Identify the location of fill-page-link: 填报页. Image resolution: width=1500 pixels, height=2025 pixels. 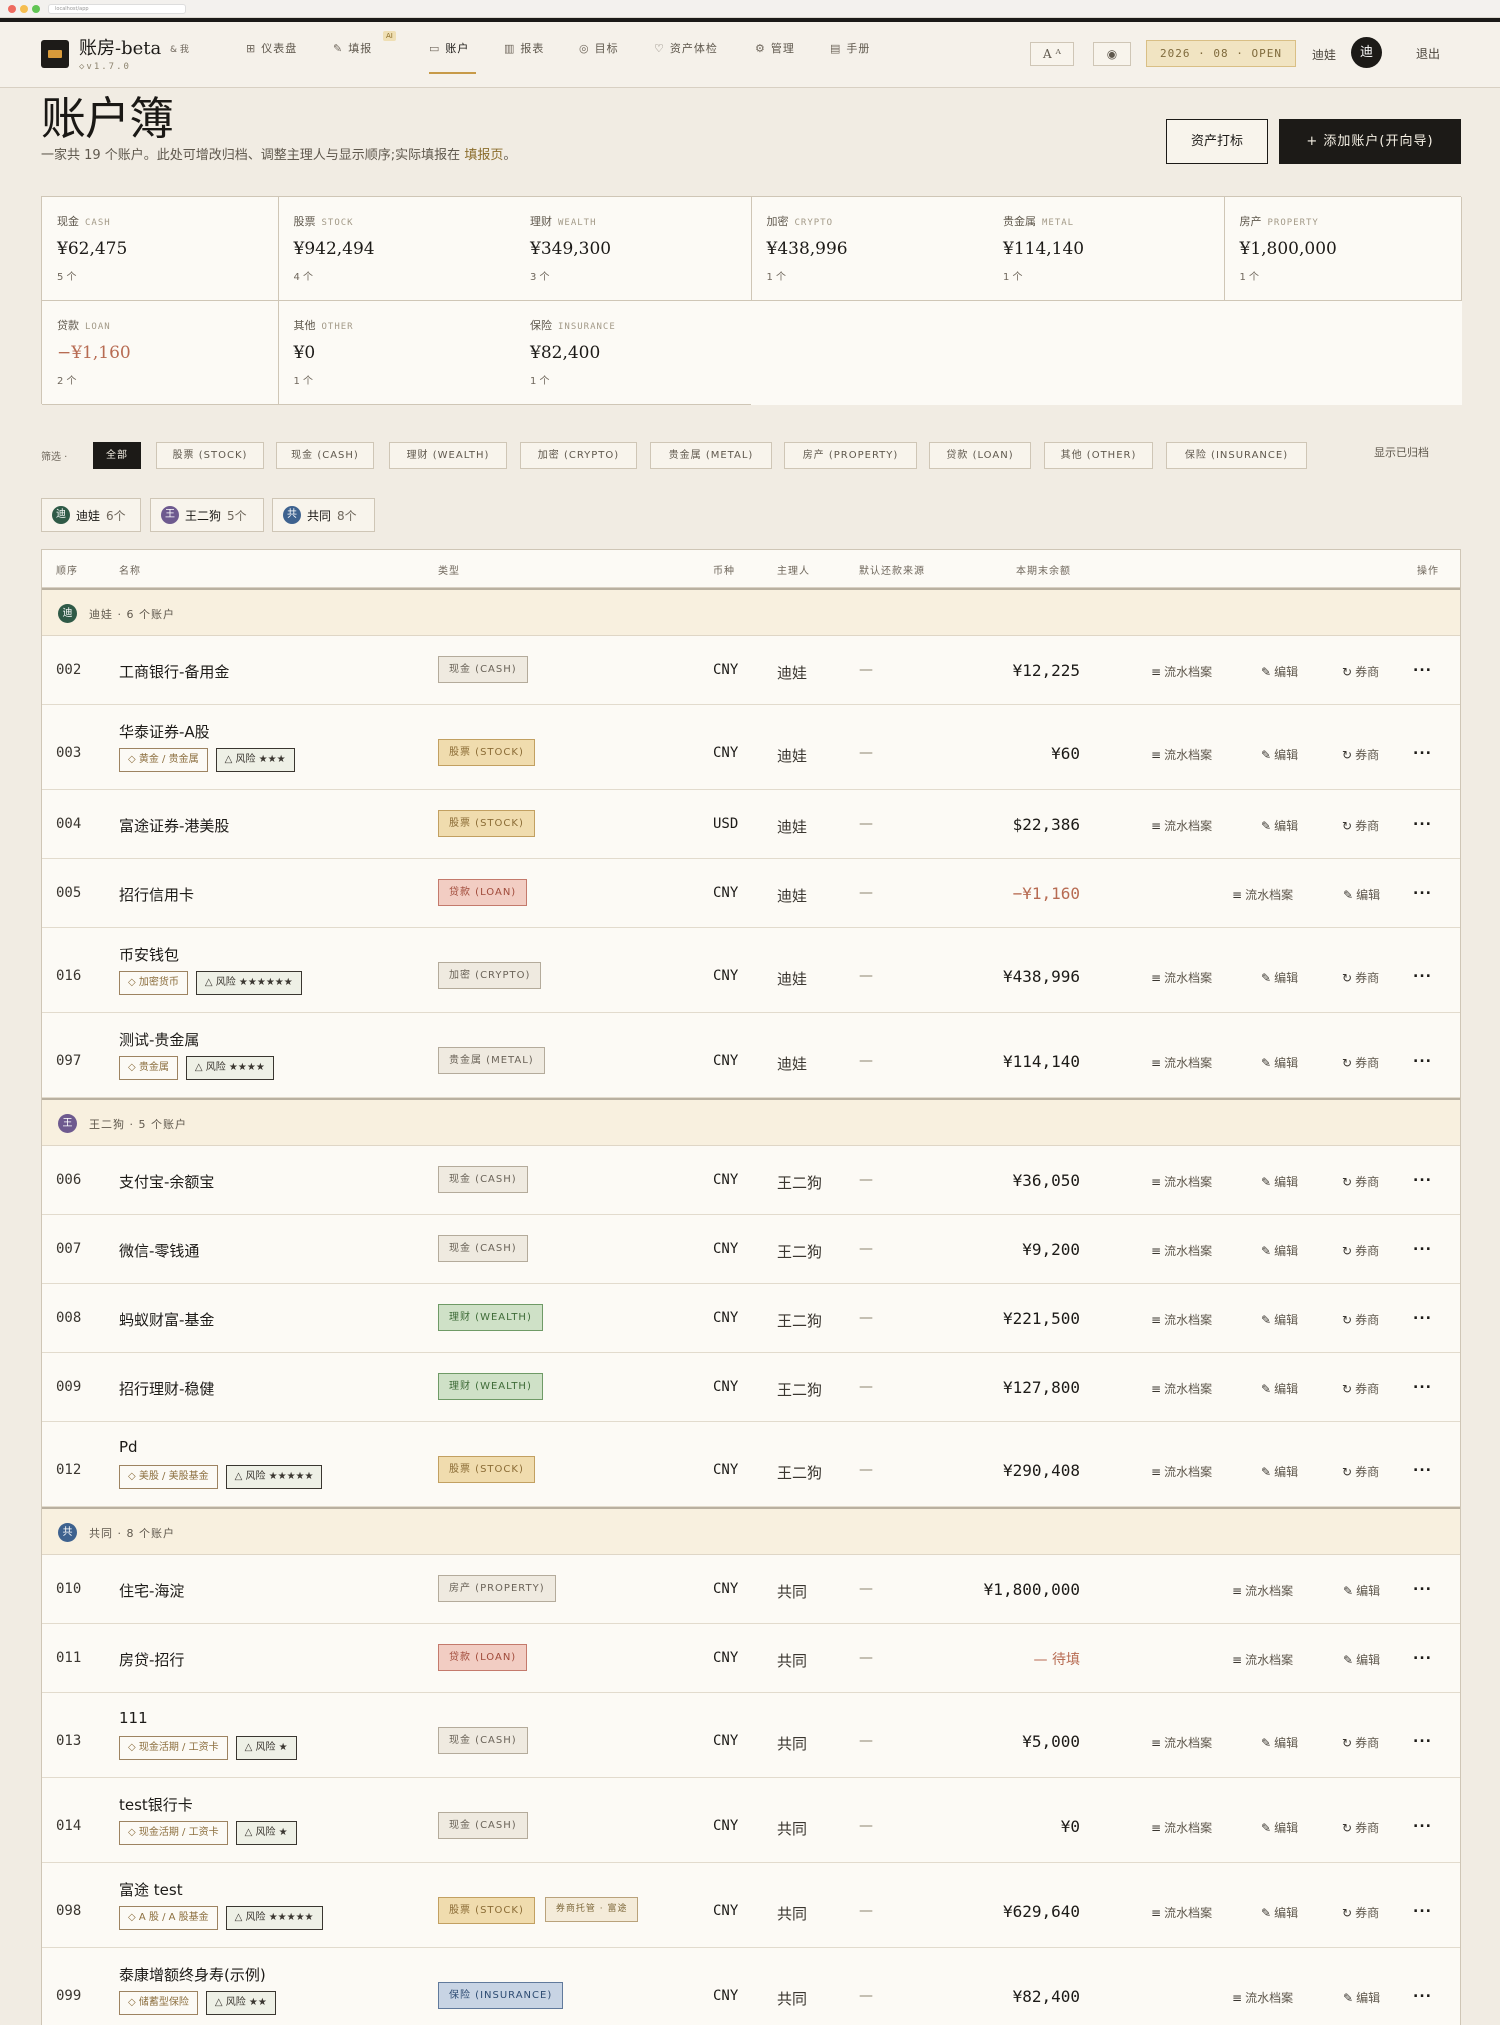
(483, 155).